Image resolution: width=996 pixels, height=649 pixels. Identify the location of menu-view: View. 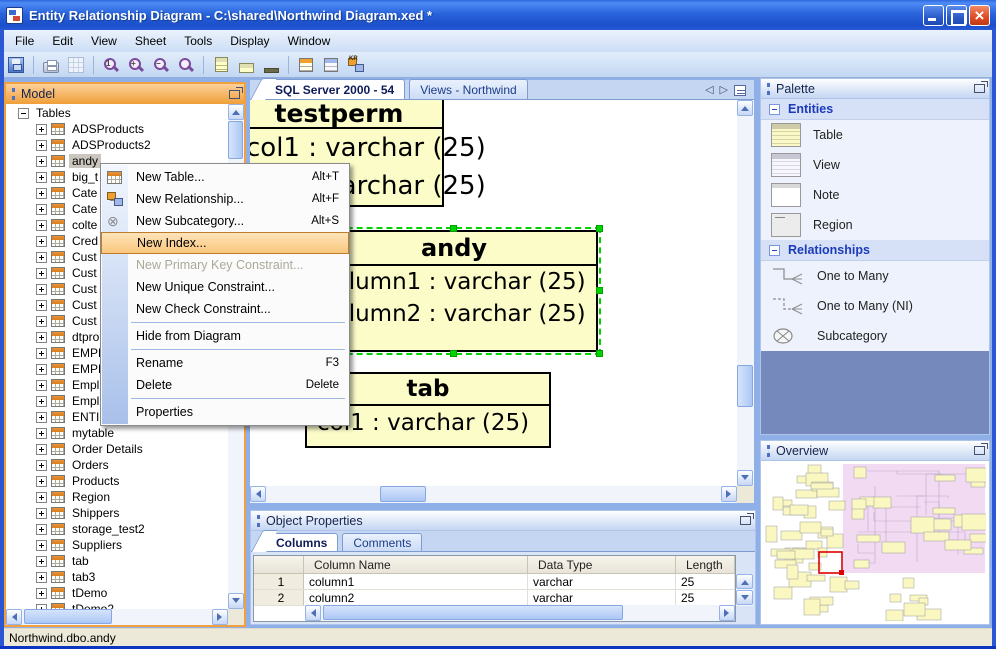
(104, 41).